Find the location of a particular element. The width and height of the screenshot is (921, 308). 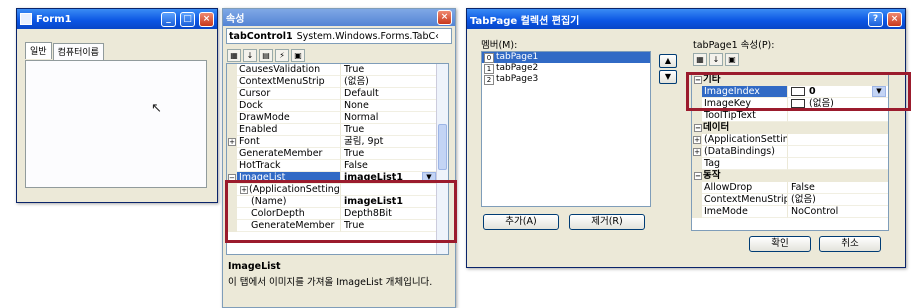

property-row: HotTrack False is located at coordinates (337, 166).